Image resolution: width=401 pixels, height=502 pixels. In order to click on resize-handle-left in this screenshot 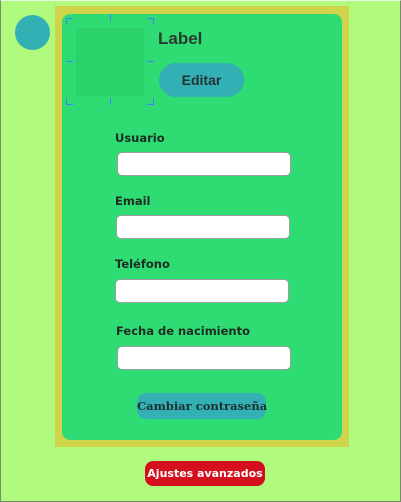, I will do `click(69, 61)`.